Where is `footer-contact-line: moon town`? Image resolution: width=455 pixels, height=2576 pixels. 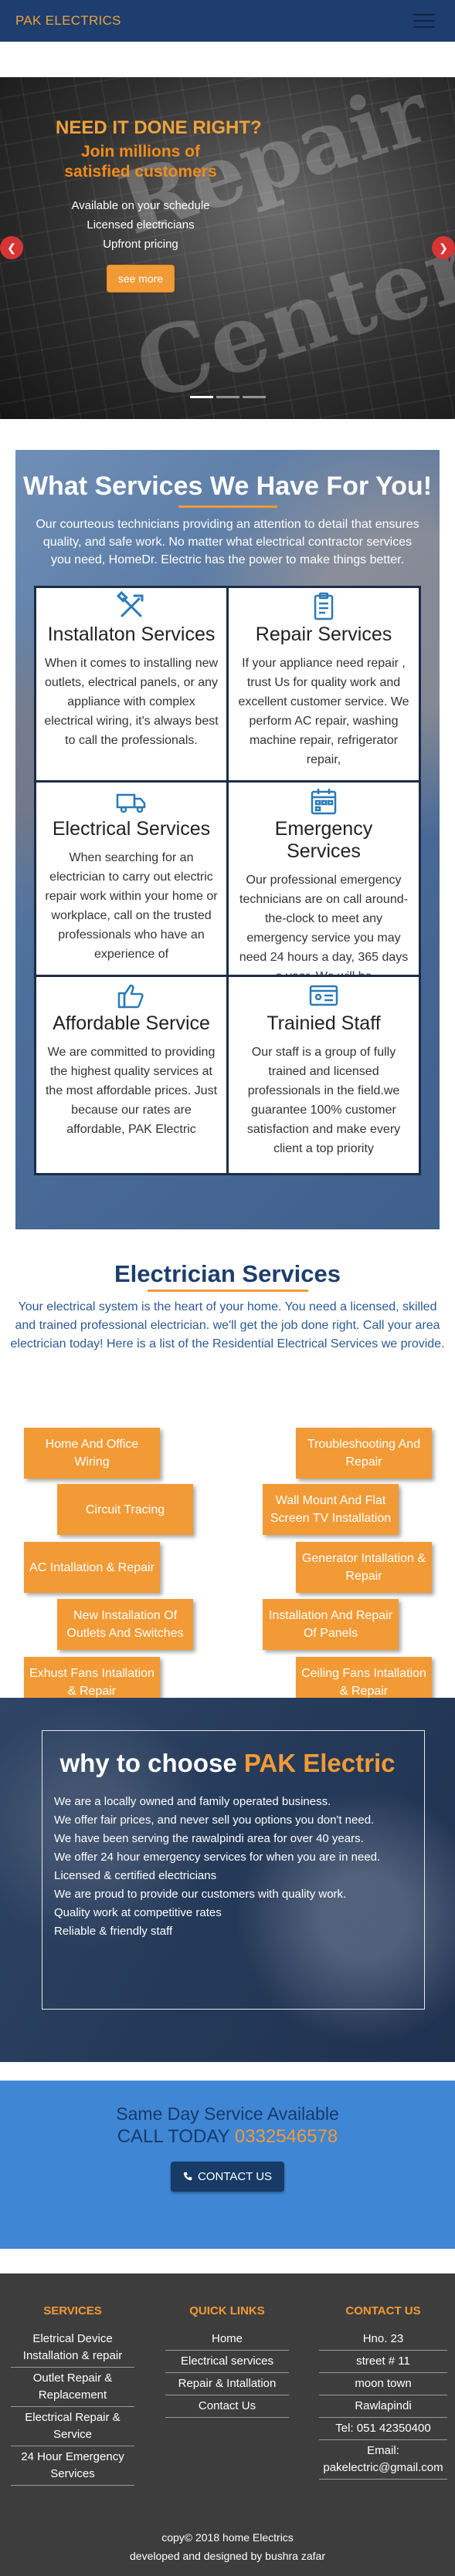
footer-contact-line: moon town is located at coordinates (383, 2384).